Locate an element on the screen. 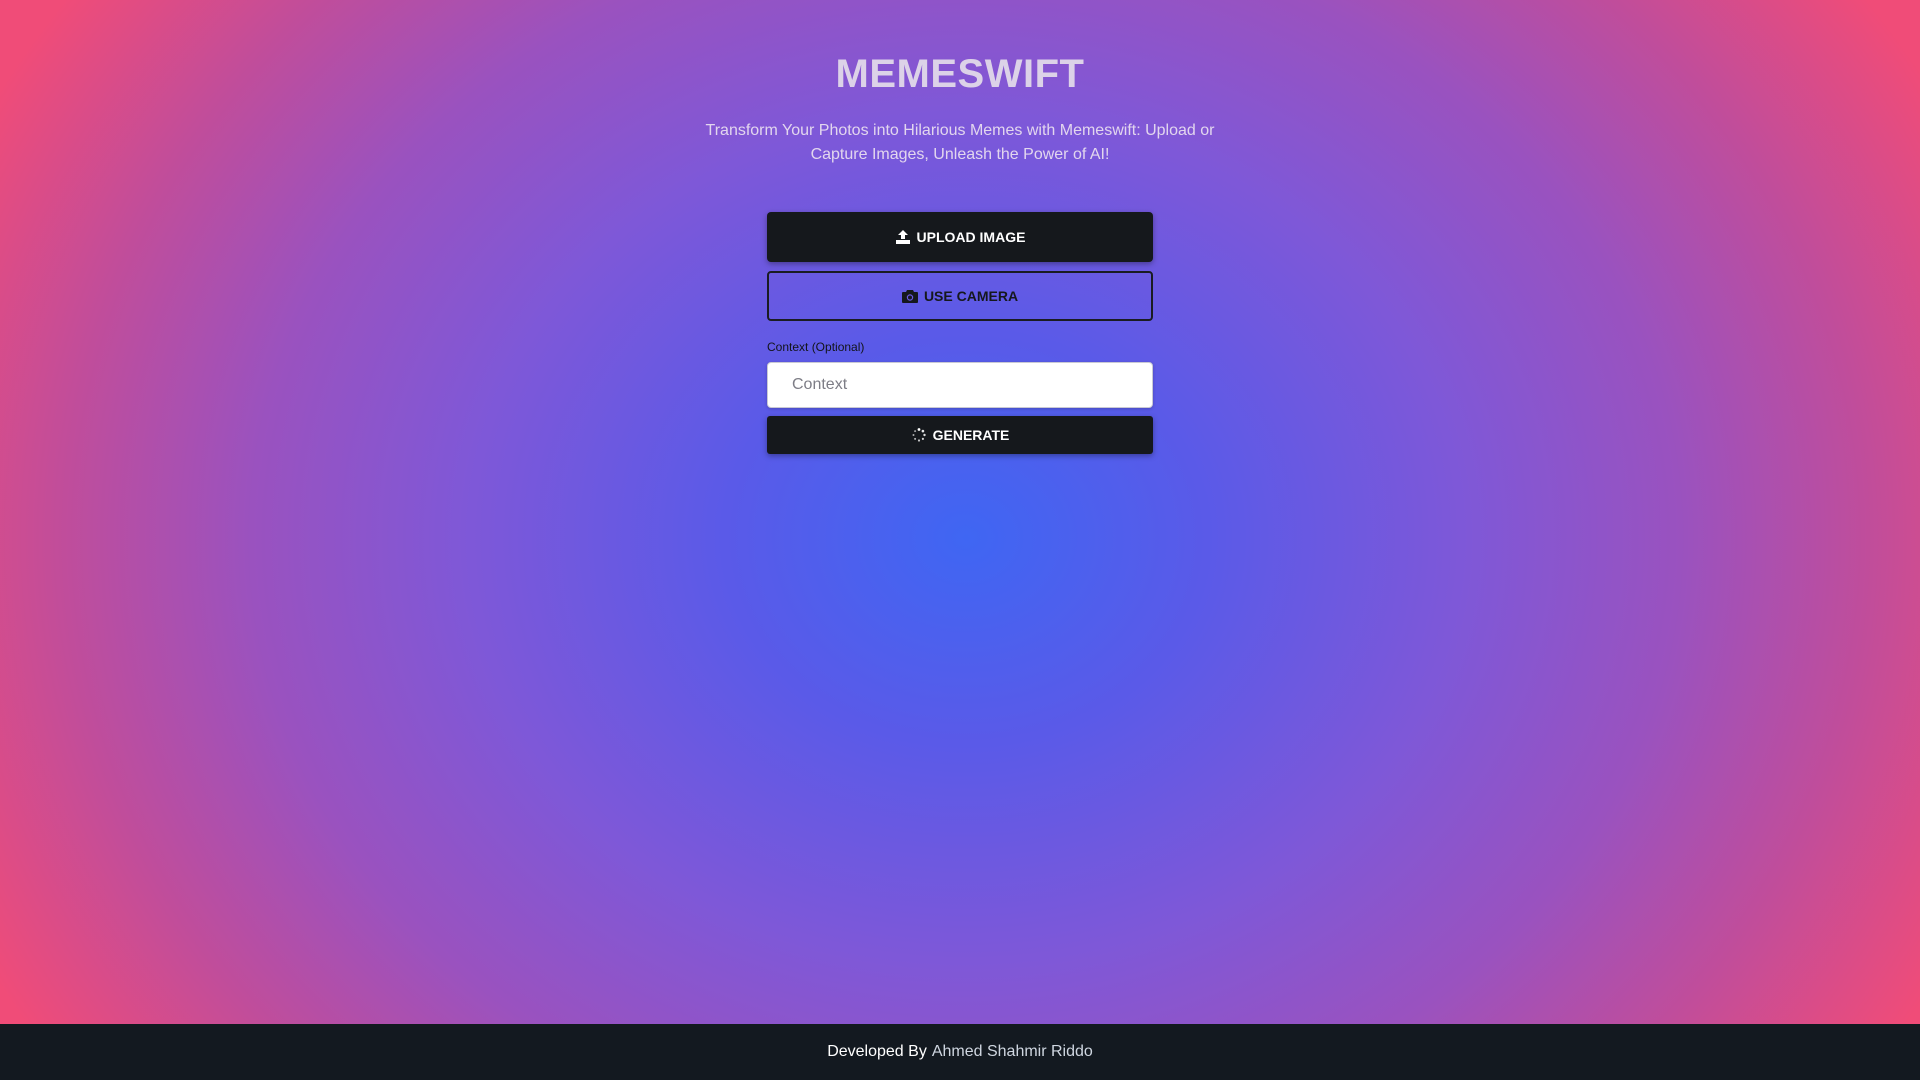 This screenshot has width=1920, height=1080. footer-author-link: Ahmed Shahmir Riddo is located at coordinates (1012, 1052).